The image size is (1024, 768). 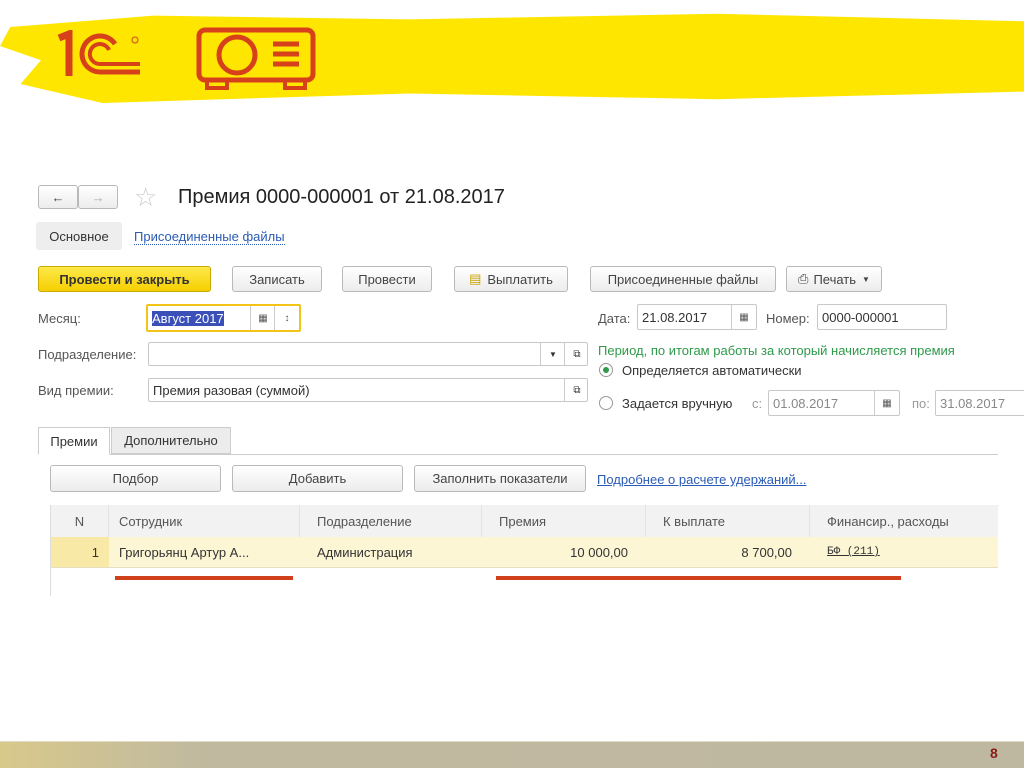 I want to click on col-employee: Сотрудник, so click(x=204, y=521).